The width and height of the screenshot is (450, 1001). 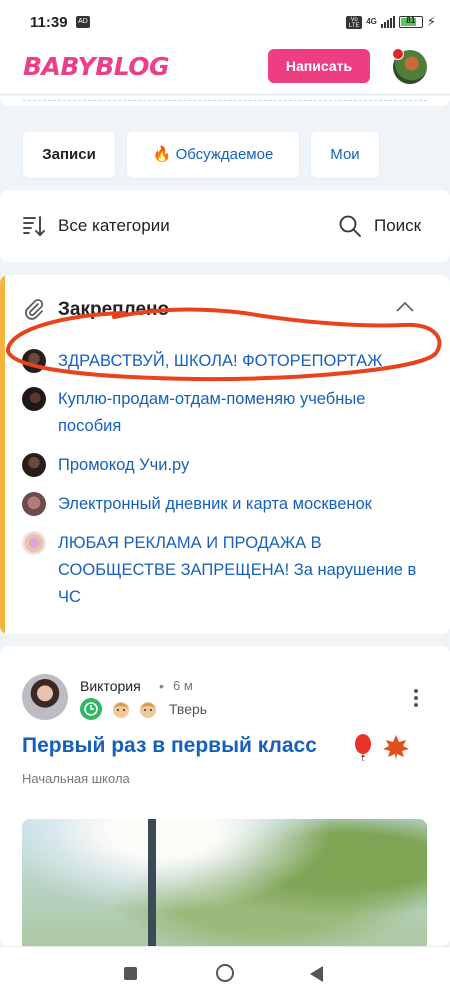 I want to click on all-categories-button: Все категории, so click(x=114, y=226).